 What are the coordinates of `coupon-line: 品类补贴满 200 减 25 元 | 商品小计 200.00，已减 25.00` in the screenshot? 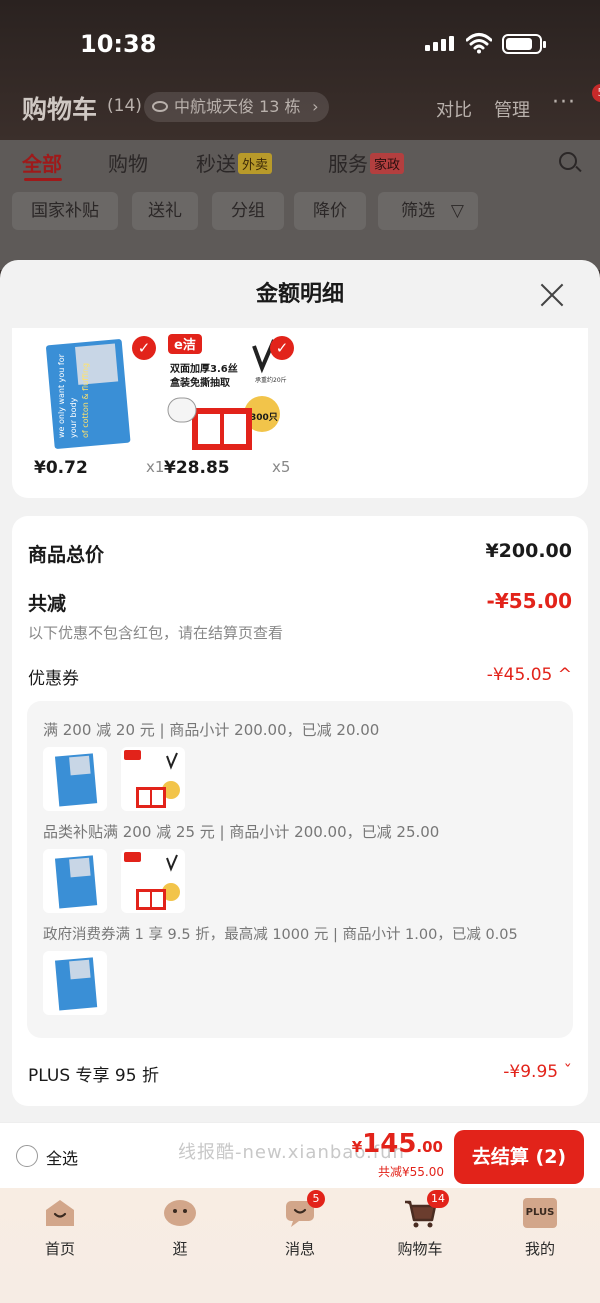 It's located at (241, 832).